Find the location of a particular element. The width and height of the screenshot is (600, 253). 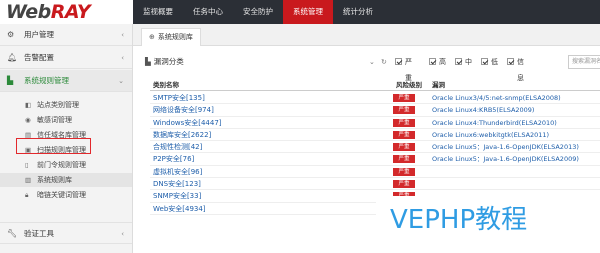

sidebar-item-label: 暗链关键词管理 is located at coordinates (61, 195).